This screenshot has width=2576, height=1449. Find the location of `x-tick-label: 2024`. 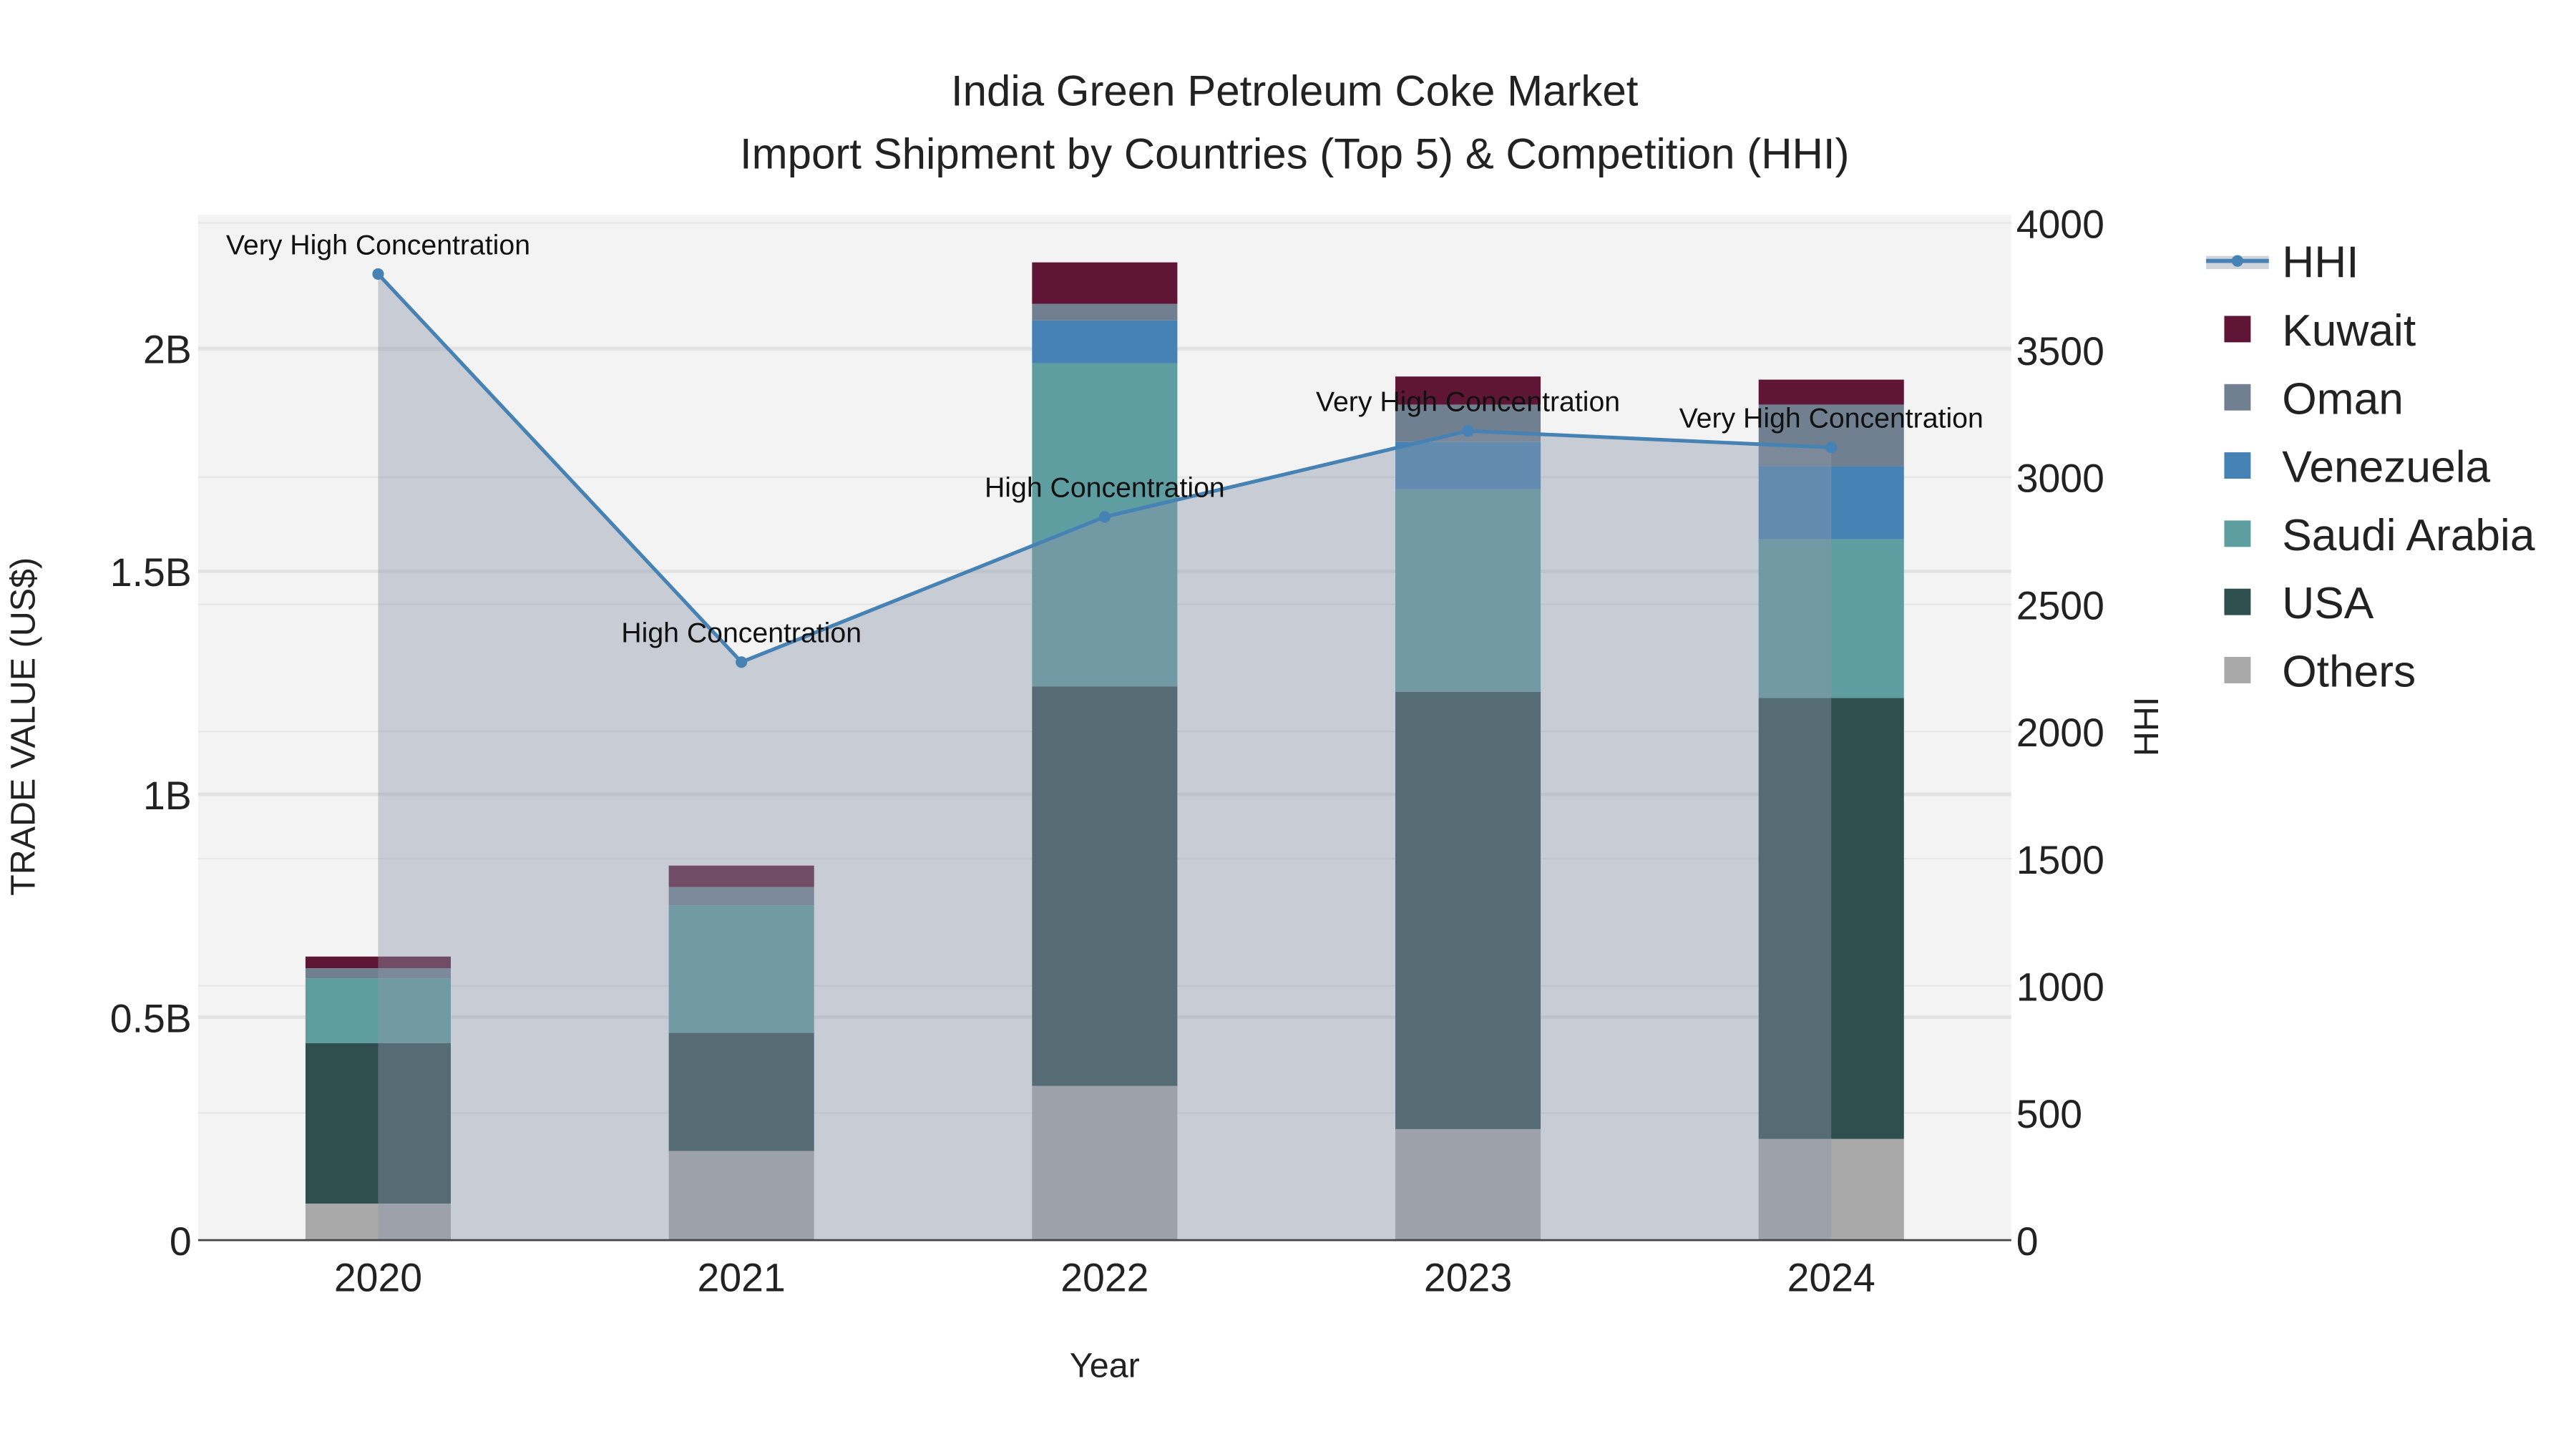

x-tick-label: 2024 is located at coordinates (1831, 1278).